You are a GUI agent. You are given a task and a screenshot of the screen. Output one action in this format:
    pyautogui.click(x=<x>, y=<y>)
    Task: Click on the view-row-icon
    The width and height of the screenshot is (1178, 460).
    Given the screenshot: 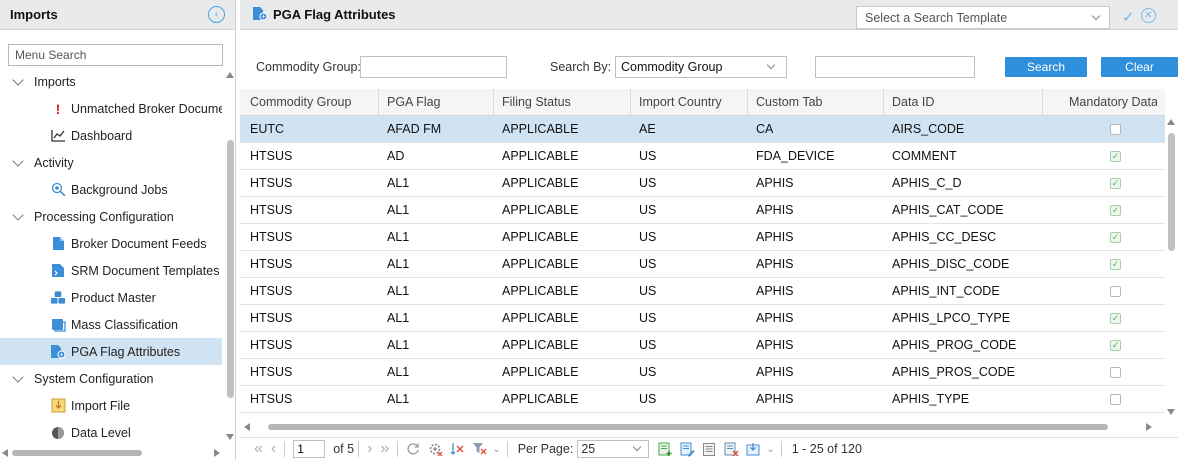 What is the action you would take?
    pyautogui.click(x=709, y=449)
    